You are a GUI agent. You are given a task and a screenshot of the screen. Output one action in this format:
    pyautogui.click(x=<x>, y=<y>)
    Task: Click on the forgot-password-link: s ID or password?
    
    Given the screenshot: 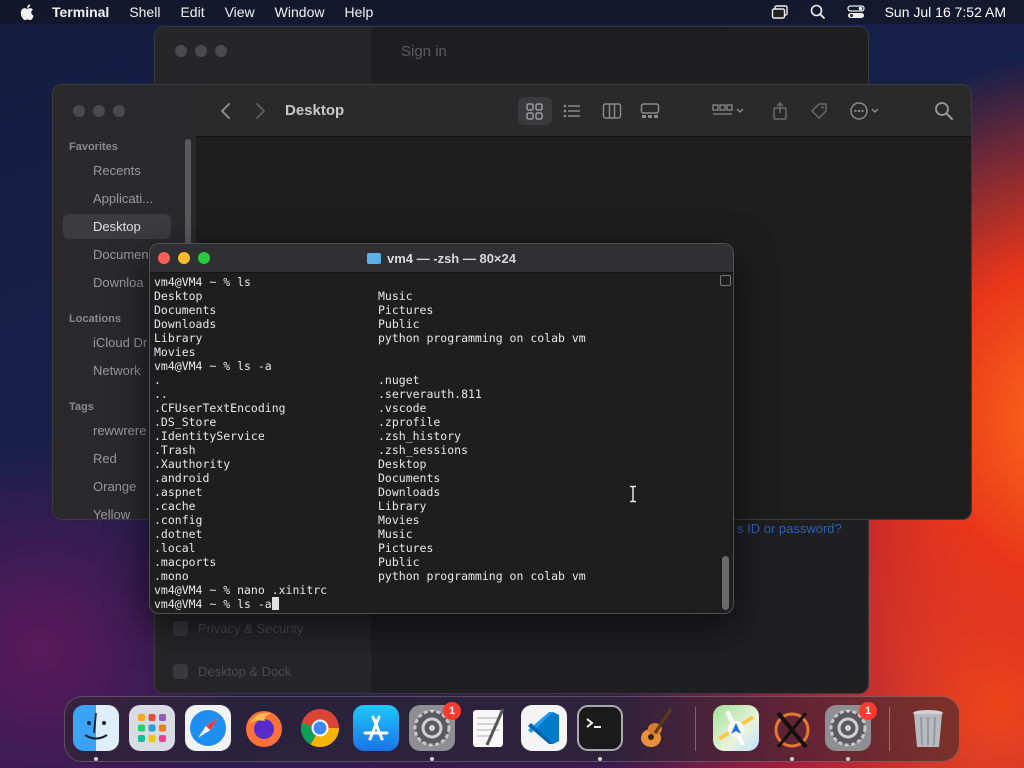 What is the action you would take?
    pyautogui.click(x=789, y=528)
    